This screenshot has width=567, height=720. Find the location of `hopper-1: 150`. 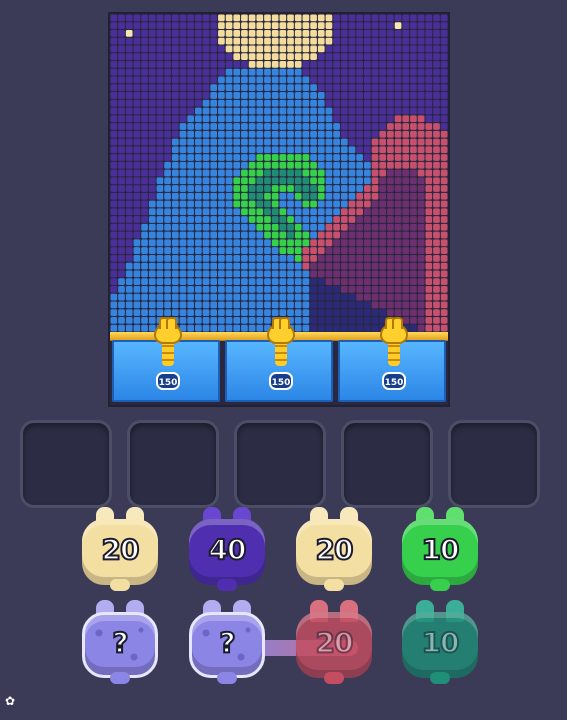

hopper-1: 150 is located at coordinates (166, 359).